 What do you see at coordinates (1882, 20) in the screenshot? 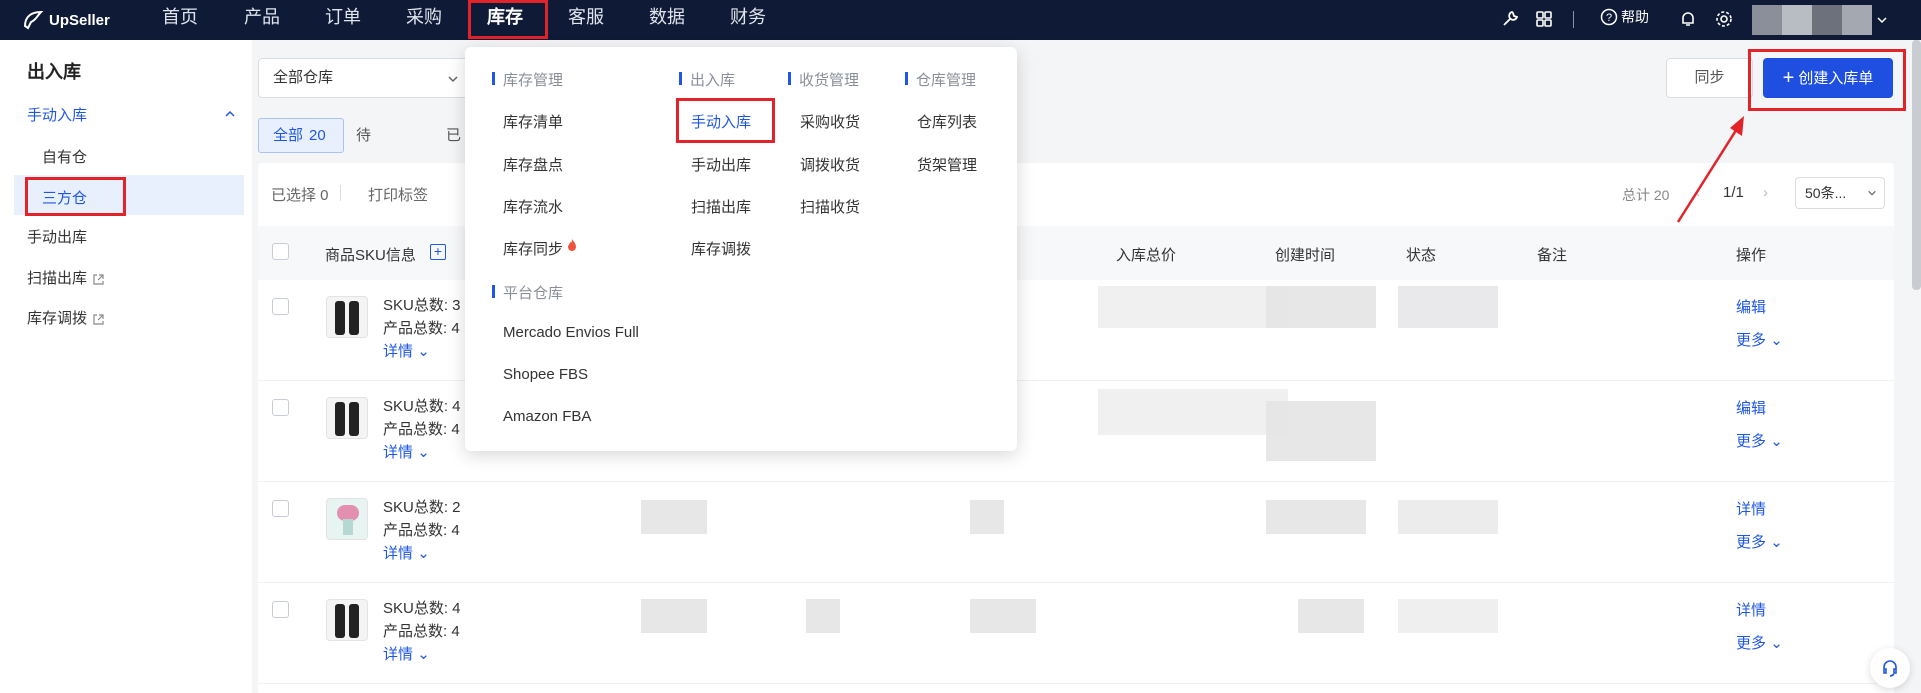
I see `chevron-down-icon` at bounding box center [1882, 20].